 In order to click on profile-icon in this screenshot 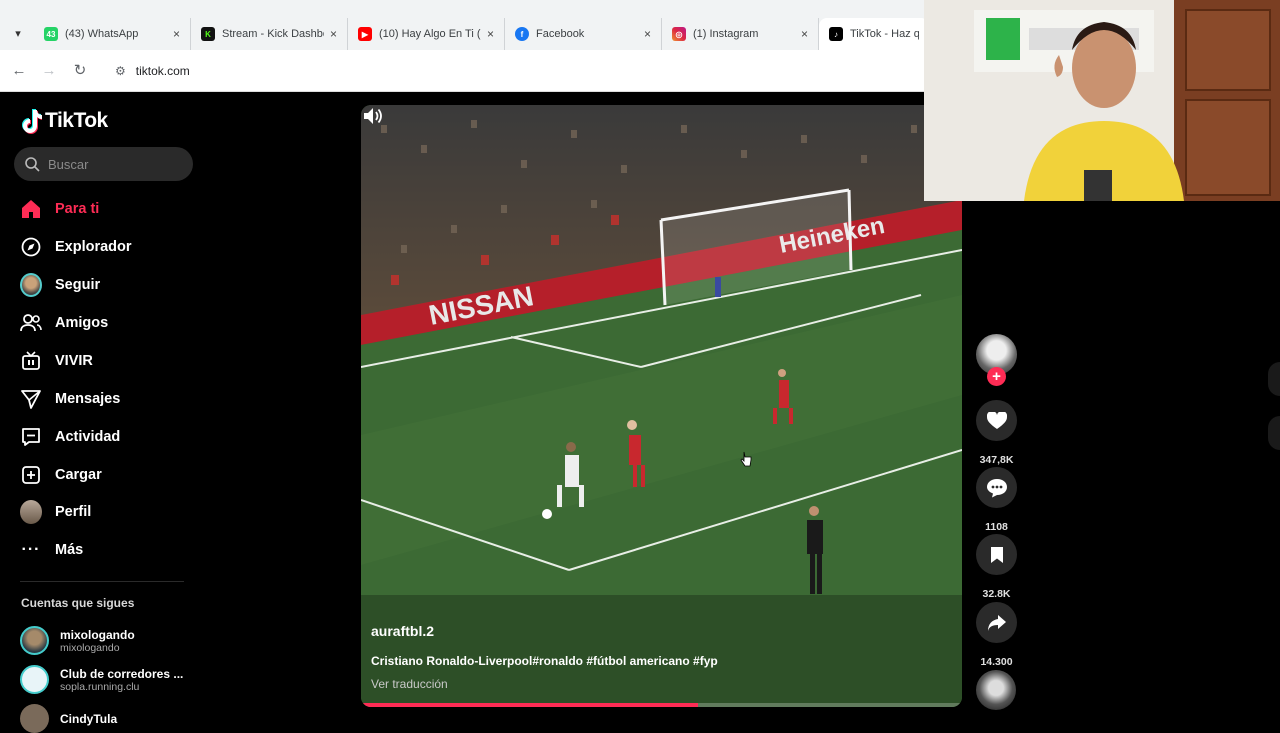, I will do `click(31, 512)`.